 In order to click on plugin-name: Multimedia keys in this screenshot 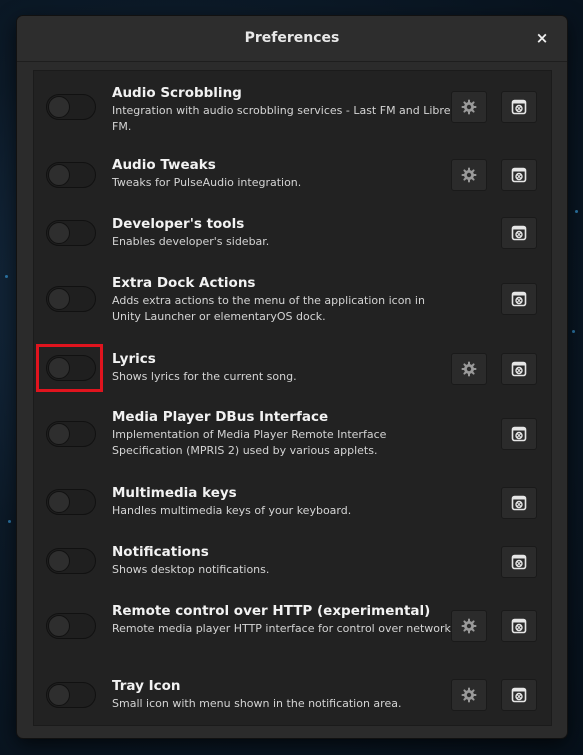, I will do `click(174, 493)`.